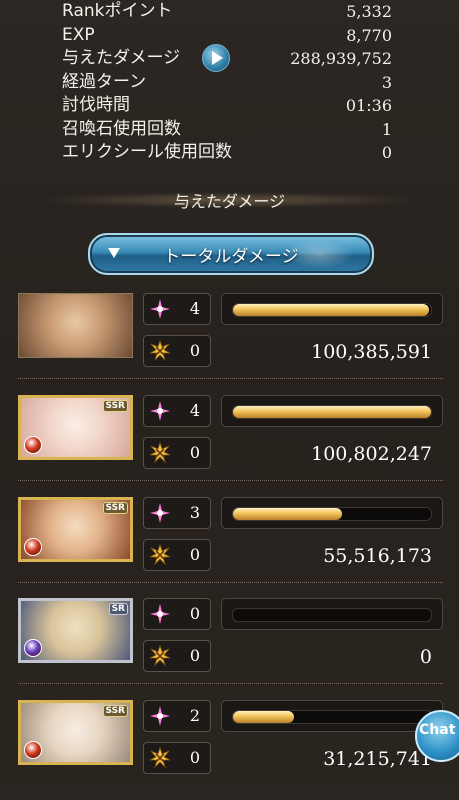  Describe the element at coordinates (231, 257) in the screenshot. I see `total-damage-label: トータルダメージ` at that location.